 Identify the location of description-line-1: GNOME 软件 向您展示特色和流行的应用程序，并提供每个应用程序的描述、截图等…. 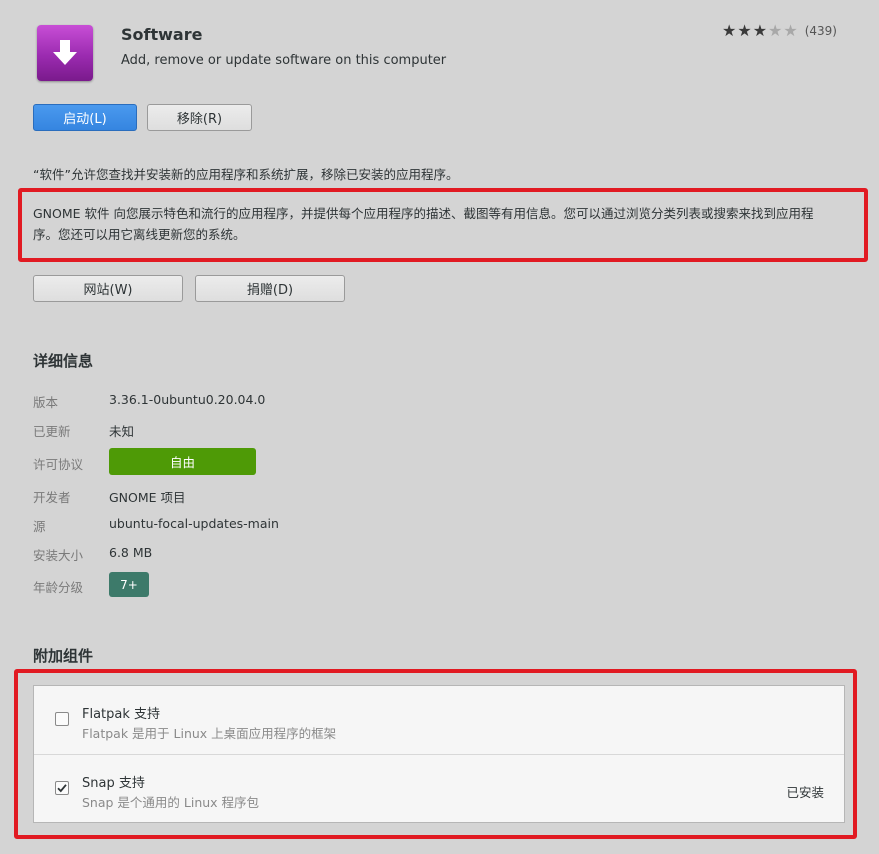
(423, 213).